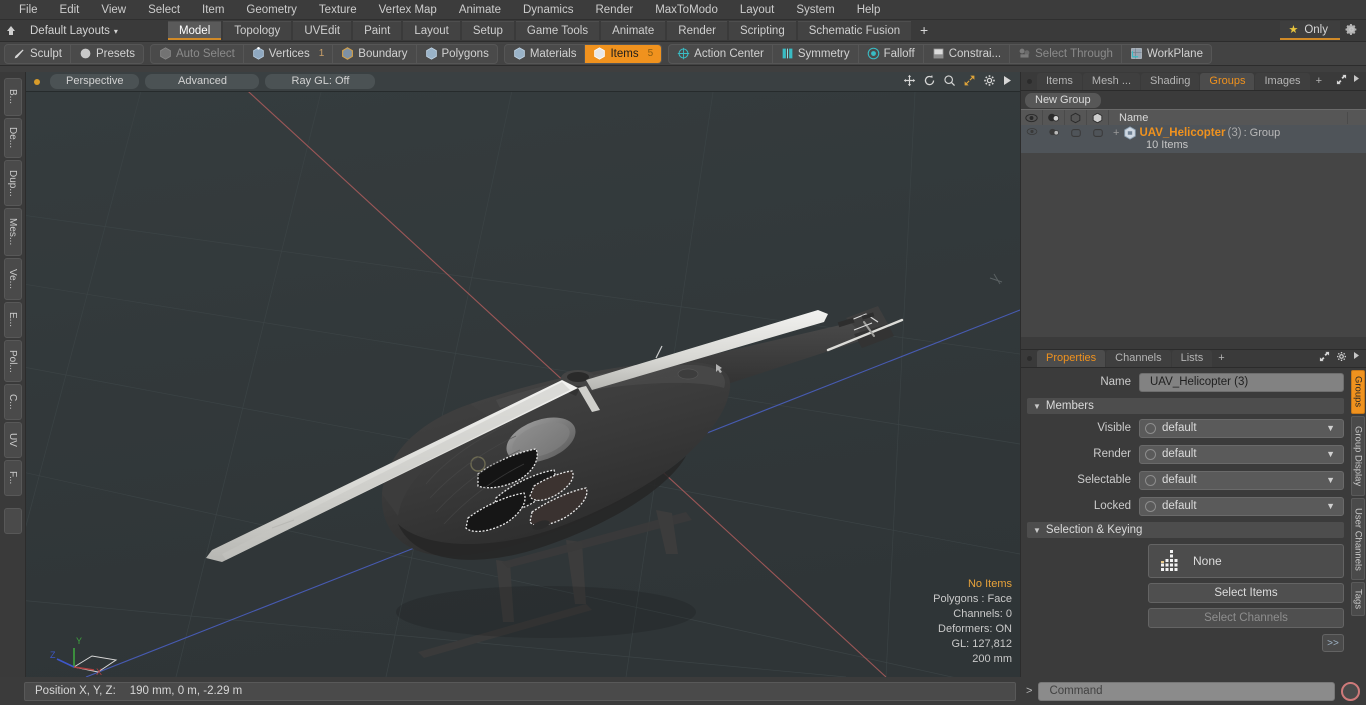  I want to click on action-center-button: Action Center, so click(721, 53).